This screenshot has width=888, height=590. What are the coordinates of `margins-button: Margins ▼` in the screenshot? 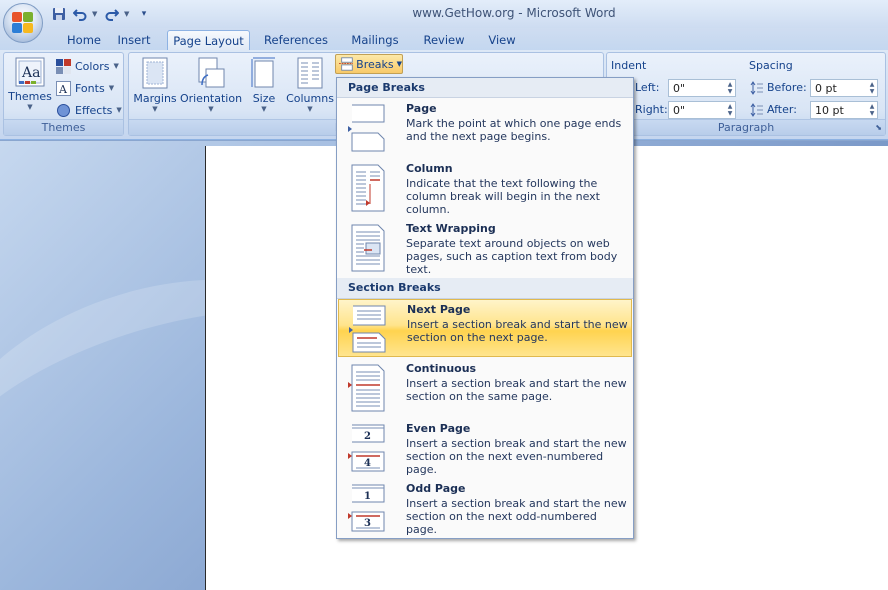 It's located at (155, 85).